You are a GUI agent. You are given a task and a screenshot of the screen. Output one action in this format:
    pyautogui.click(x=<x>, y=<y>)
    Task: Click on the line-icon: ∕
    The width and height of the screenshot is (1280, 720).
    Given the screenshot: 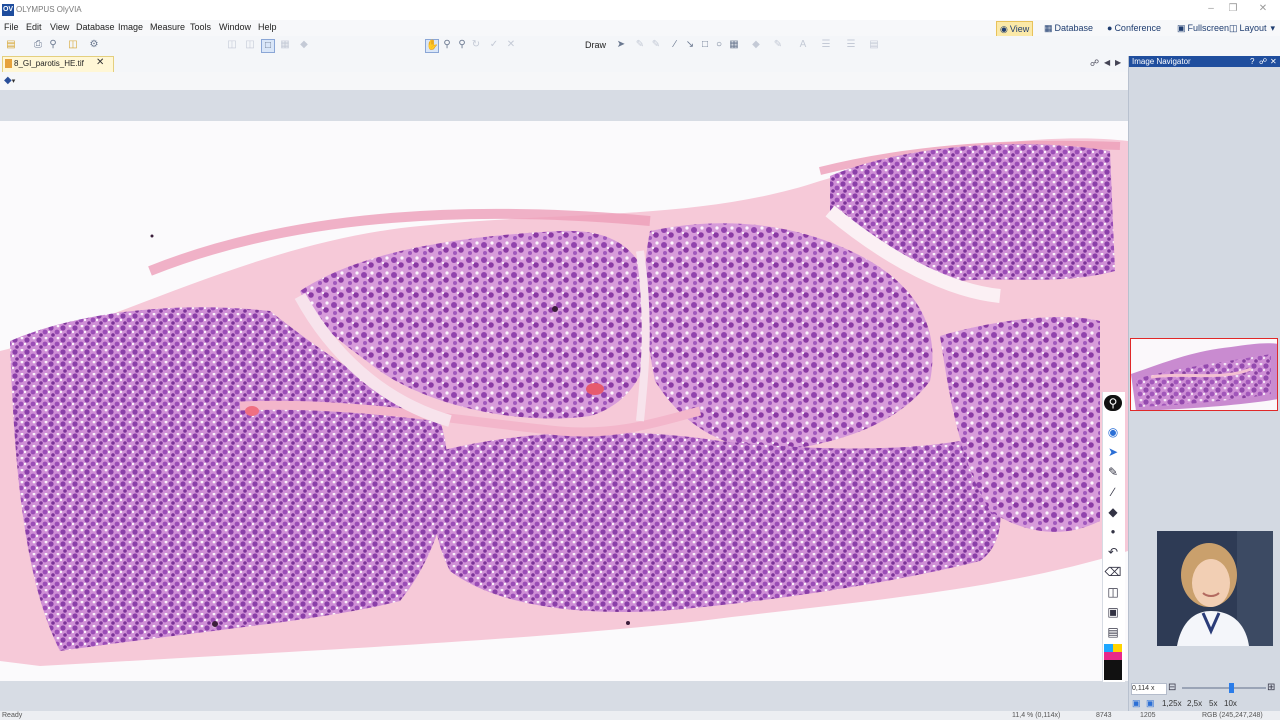 What is the action you would take?
    pyautogui.click(x=675, y=45)
    